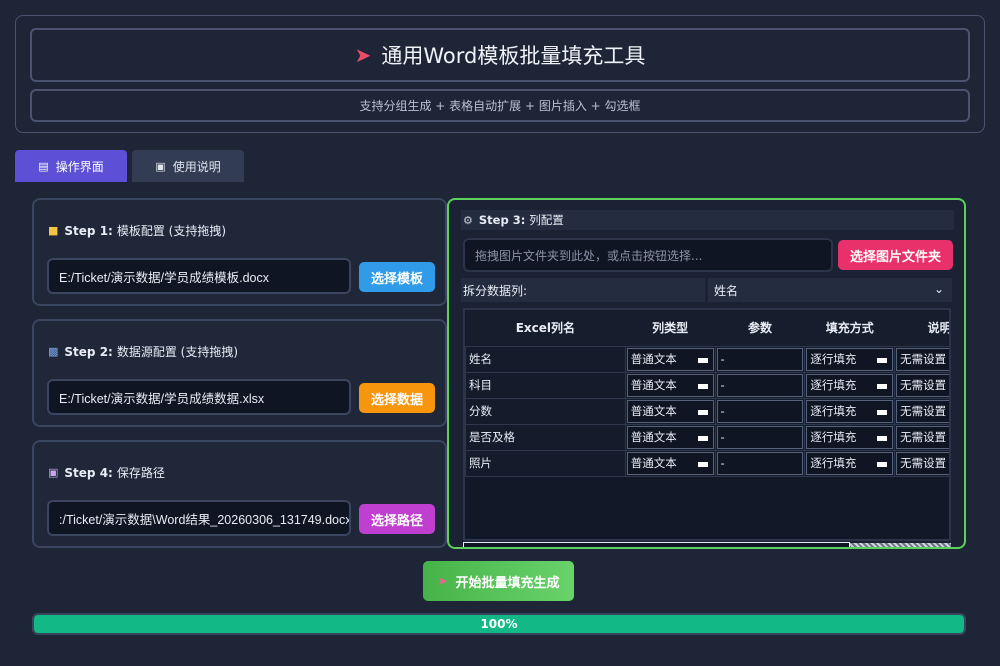 The height and width of the screenshot is (666, 1000). I want to click on table-row: 分数 普通文本 - 逐行填充 无需设置, so click(707, 411).